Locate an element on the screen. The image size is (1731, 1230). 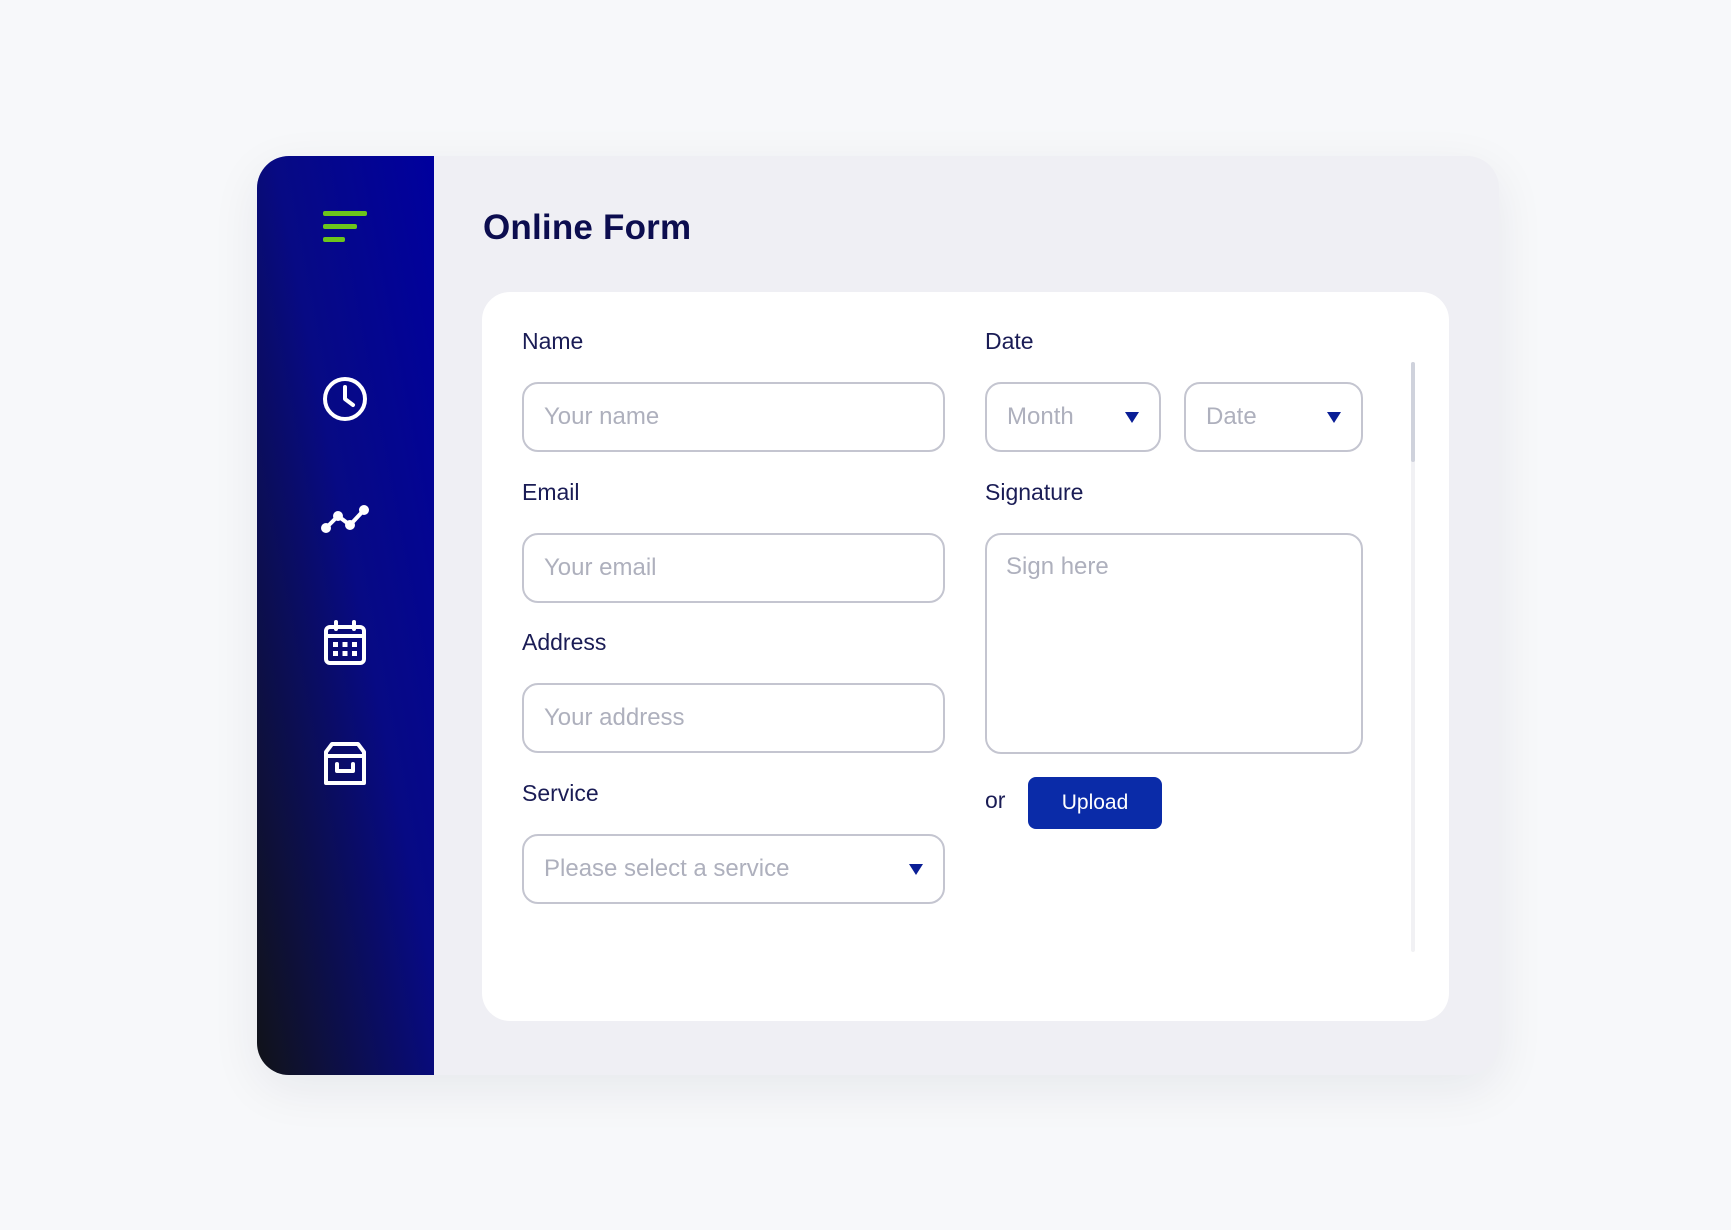
address-input is located at coordinates (733, 718).